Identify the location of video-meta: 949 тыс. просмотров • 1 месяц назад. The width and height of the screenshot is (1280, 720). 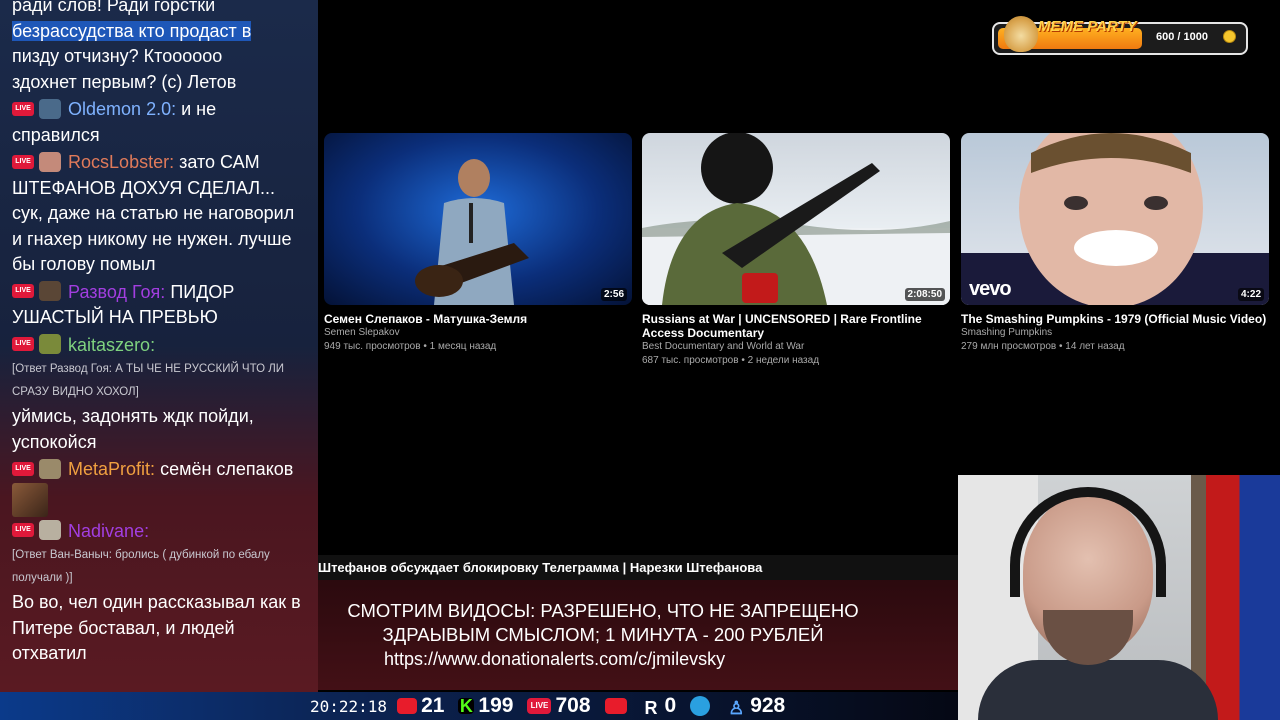
(410, 346).